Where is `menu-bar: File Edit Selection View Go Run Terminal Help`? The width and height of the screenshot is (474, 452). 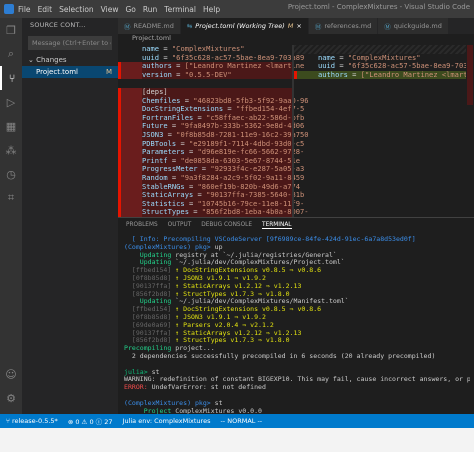 menu-bar: File Edit Selection View Go Run Terminal Help is located at coordinates (110, 9).